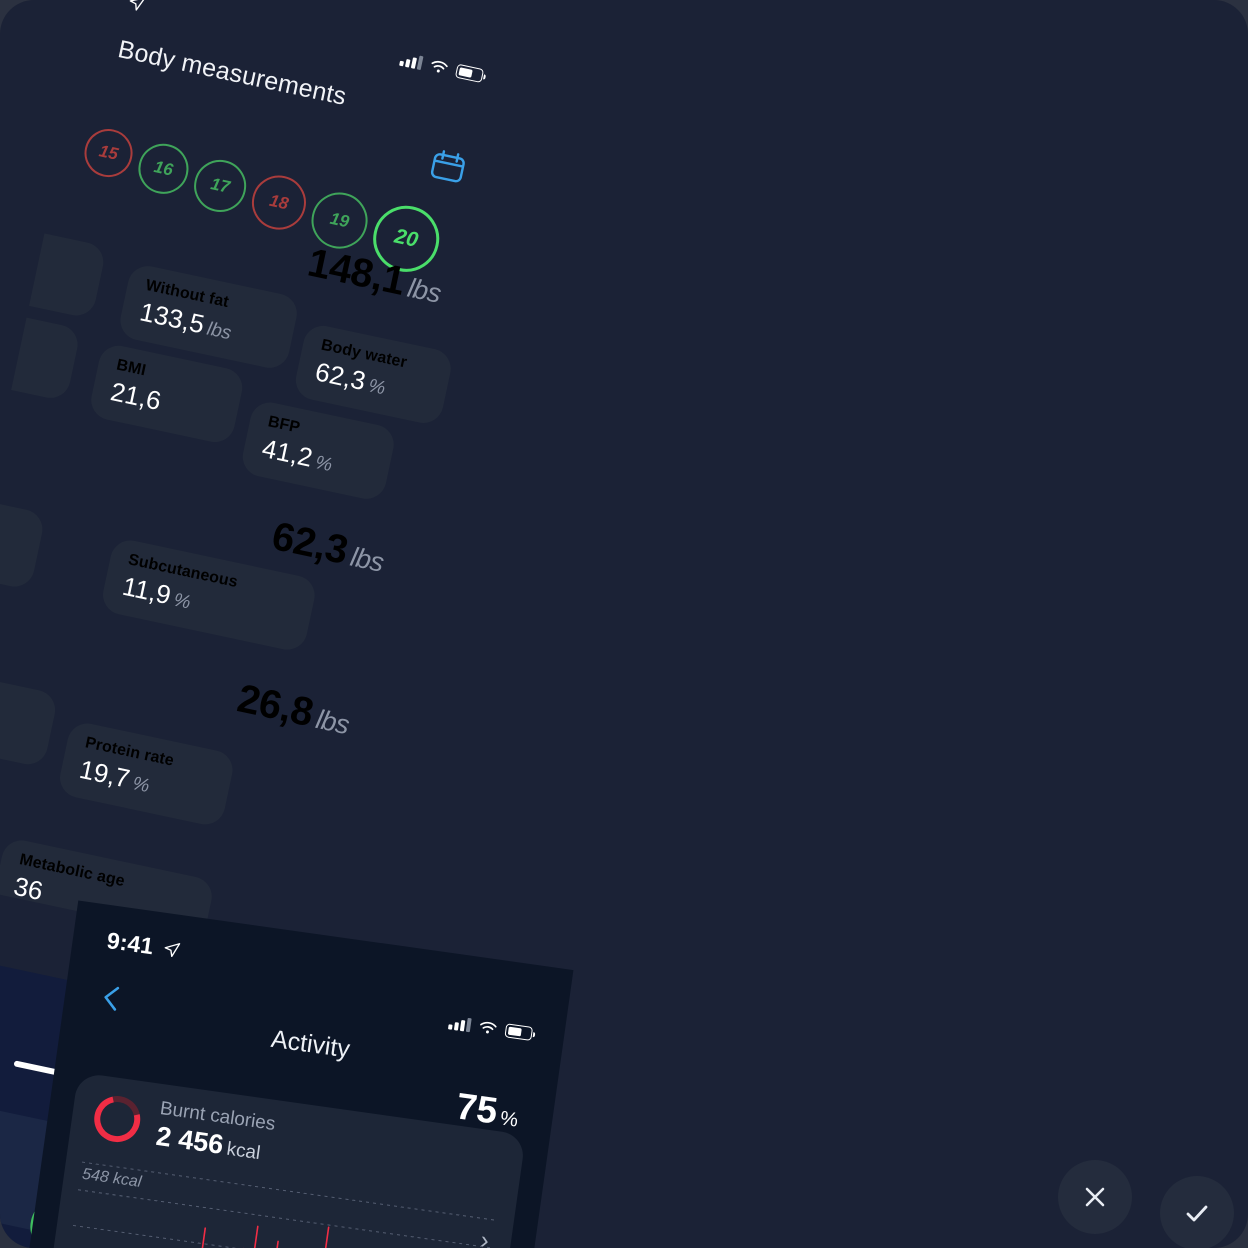 The height and width of the screenshot is (1248, 1248). Describe the element at coordinates (260, 1236) in the screenshot. I see `burnt-calories-chart` at that location.